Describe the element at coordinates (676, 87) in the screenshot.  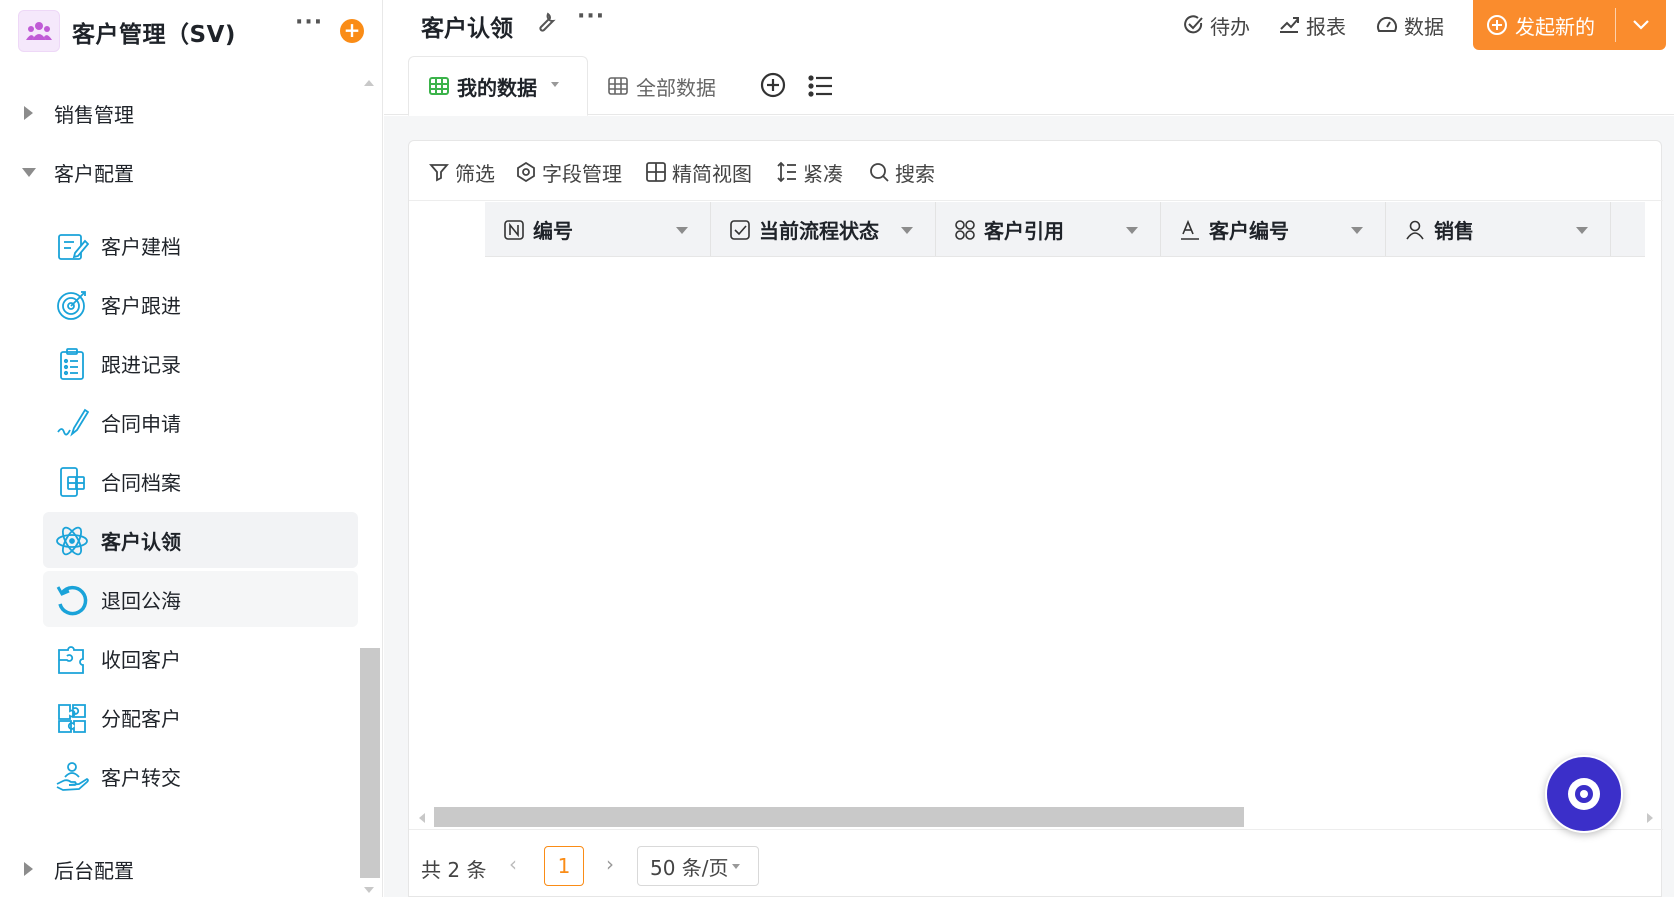
I see `tab-label: 全部数据` at that location.